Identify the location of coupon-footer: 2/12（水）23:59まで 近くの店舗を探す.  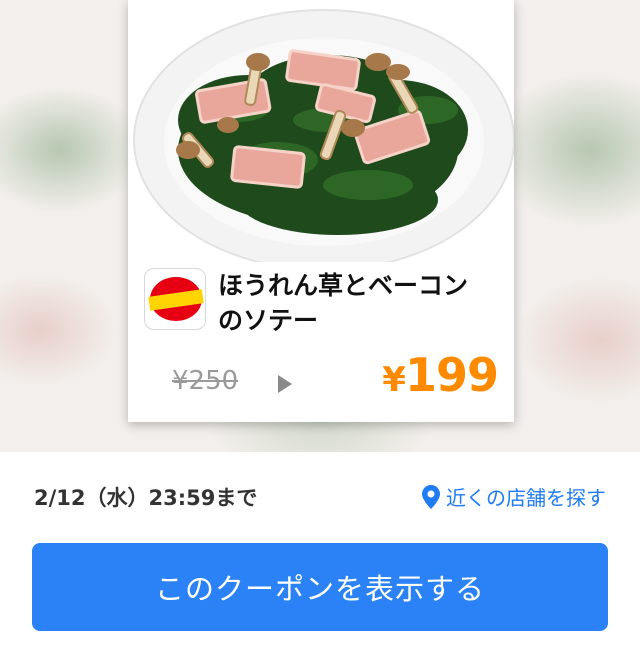
(320, 497).